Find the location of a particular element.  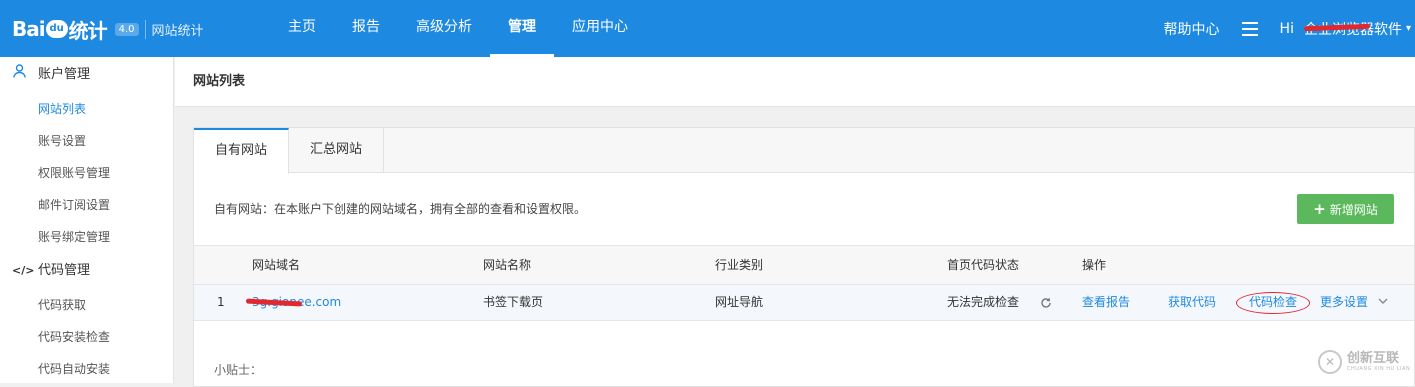

watermark-subtext: CHUANG XIN HU LIAN is located at coordinates (1379, 368).